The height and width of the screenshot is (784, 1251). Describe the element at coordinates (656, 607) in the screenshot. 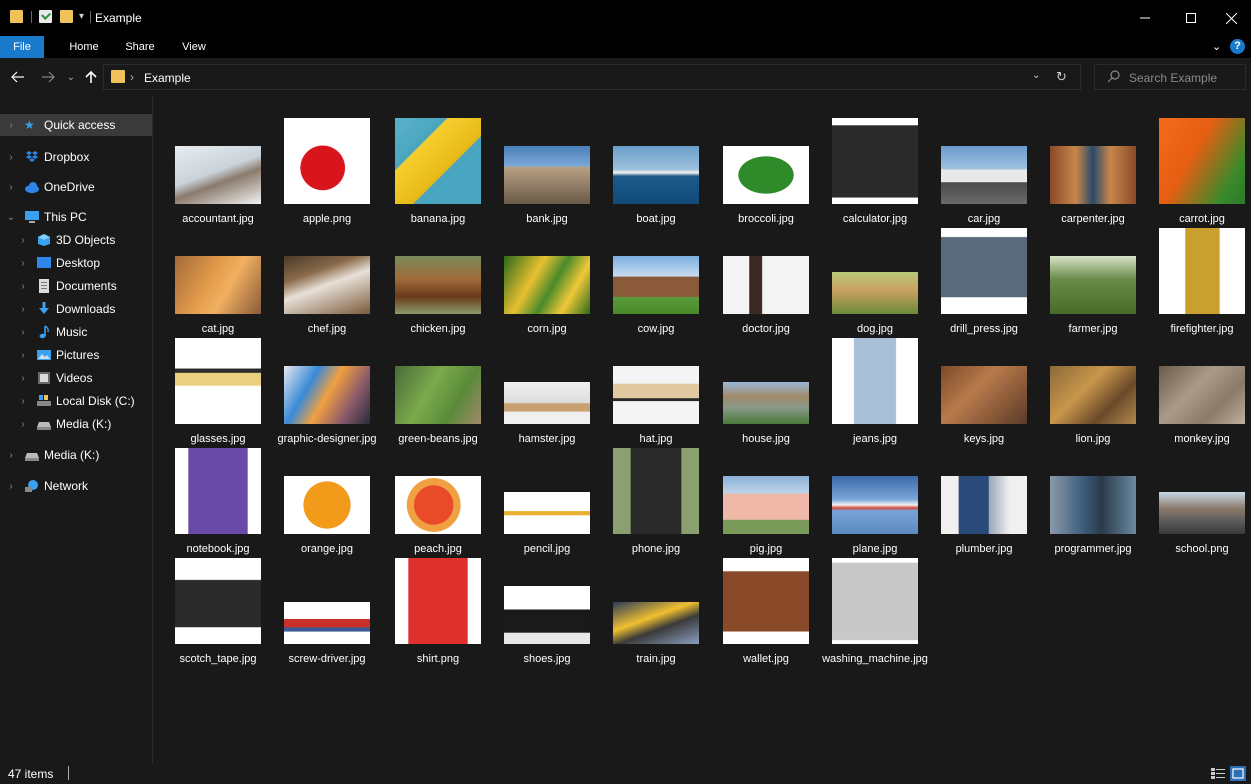

I see `file-item: train.jpg` at that location.